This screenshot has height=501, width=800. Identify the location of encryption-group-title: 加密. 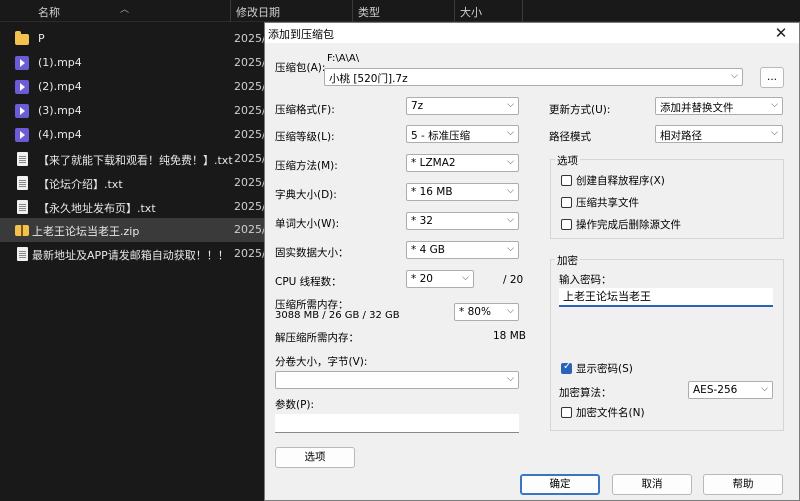
(567, 260).